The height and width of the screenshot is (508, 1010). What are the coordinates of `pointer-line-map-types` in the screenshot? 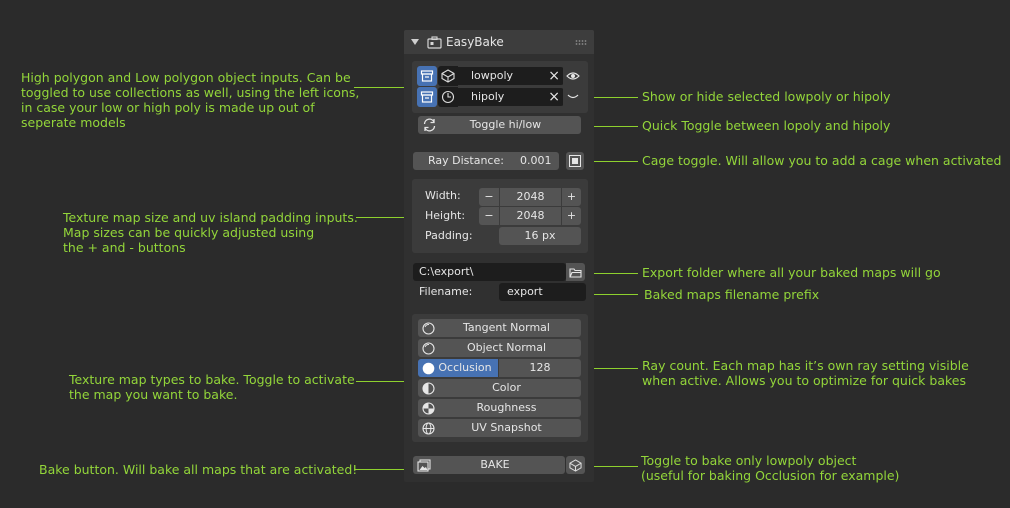 It's located at (383, 381).